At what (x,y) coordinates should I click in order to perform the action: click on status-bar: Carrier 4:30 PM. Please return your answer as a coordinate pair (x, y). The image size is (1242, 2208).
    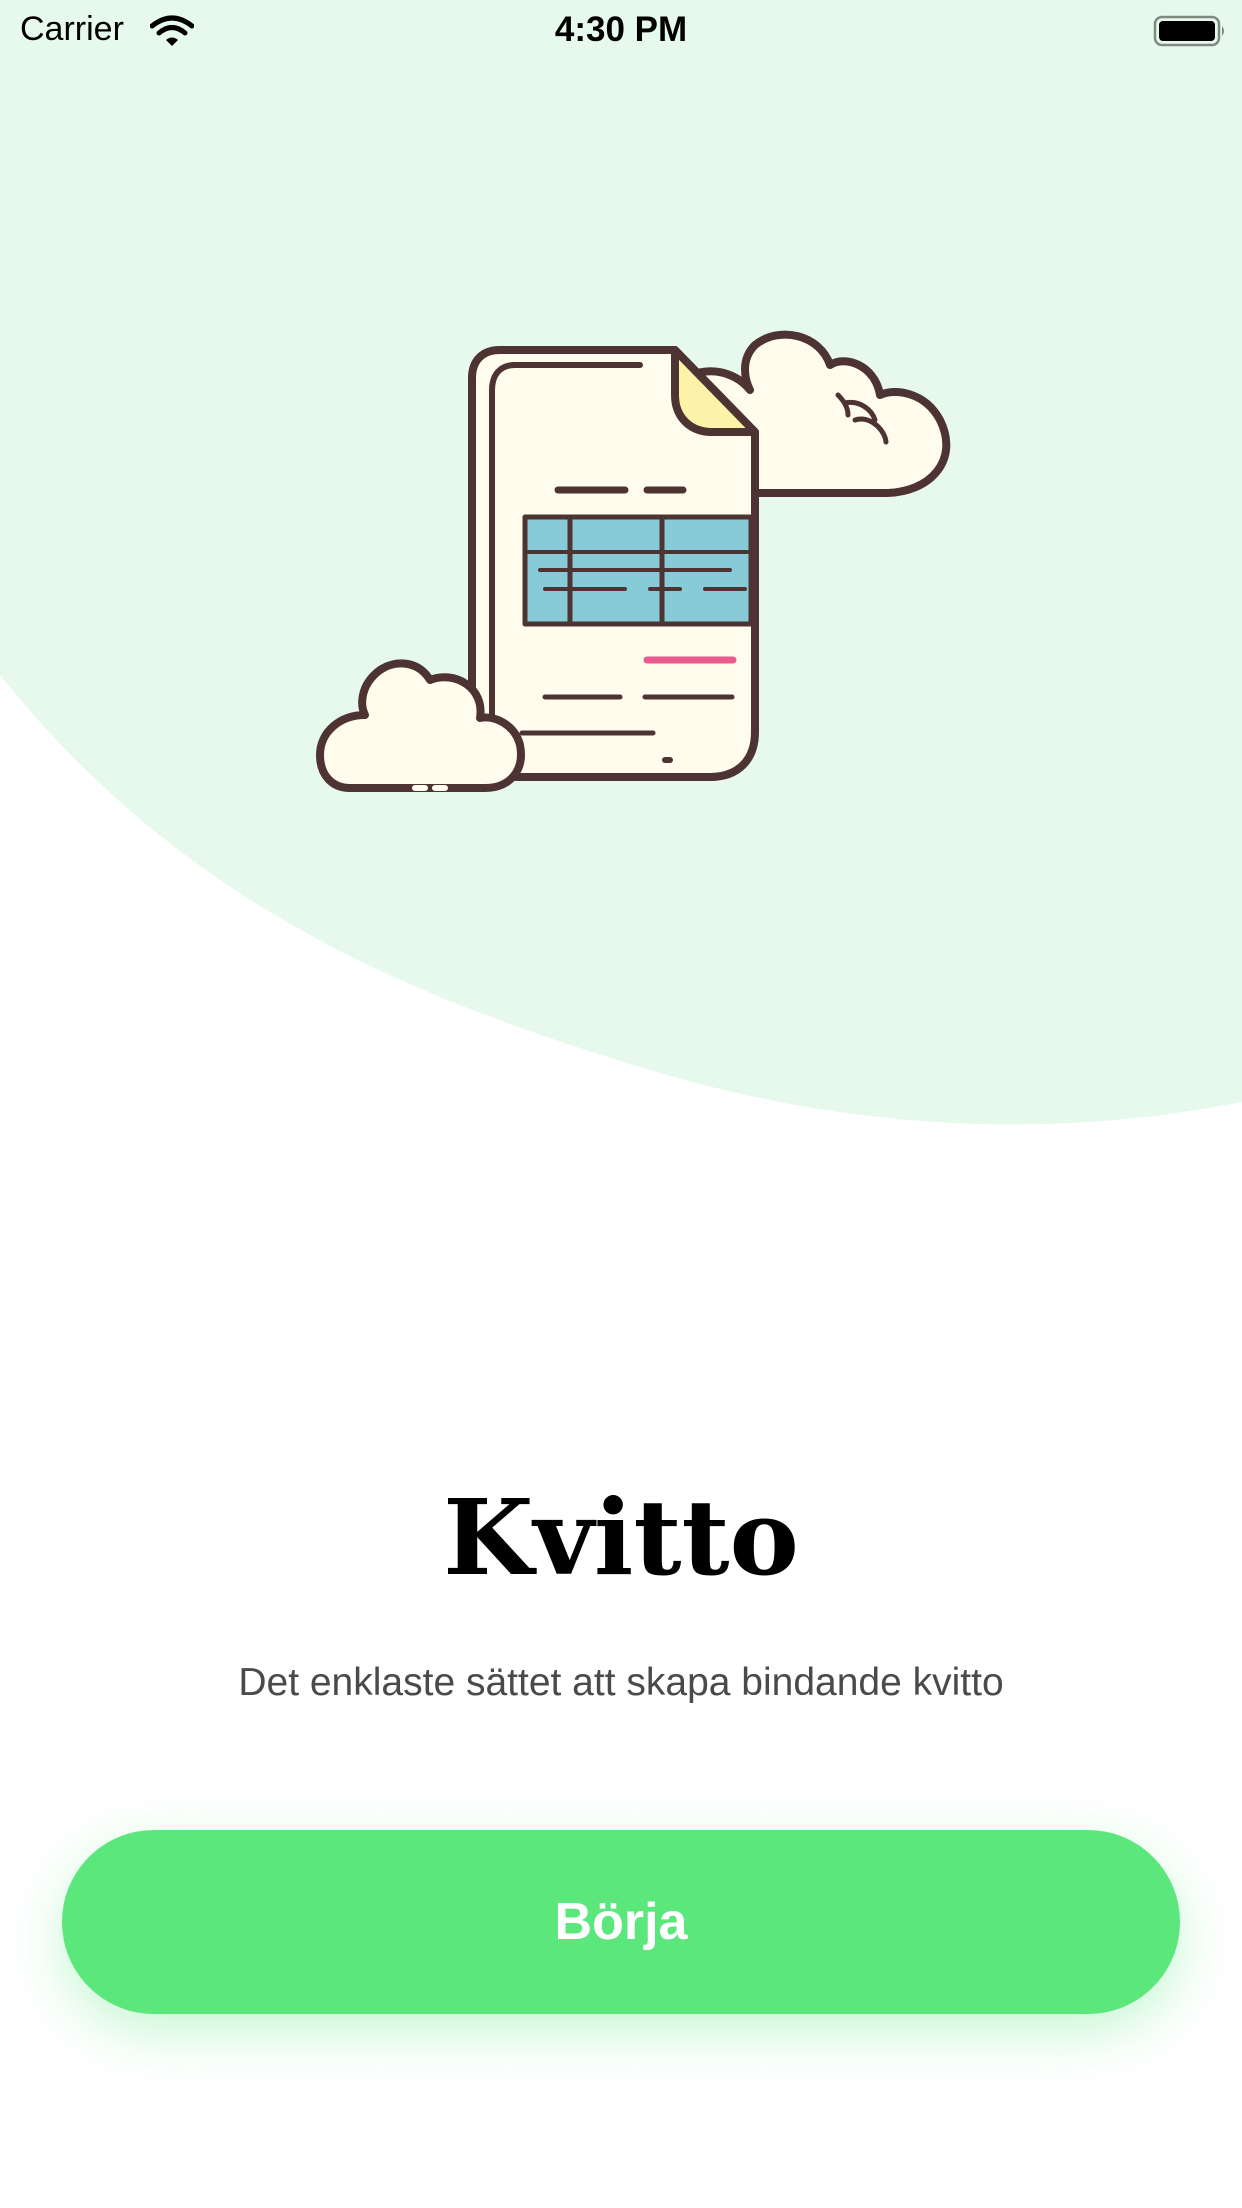
    Looking at the image, I should click on (621, 31).